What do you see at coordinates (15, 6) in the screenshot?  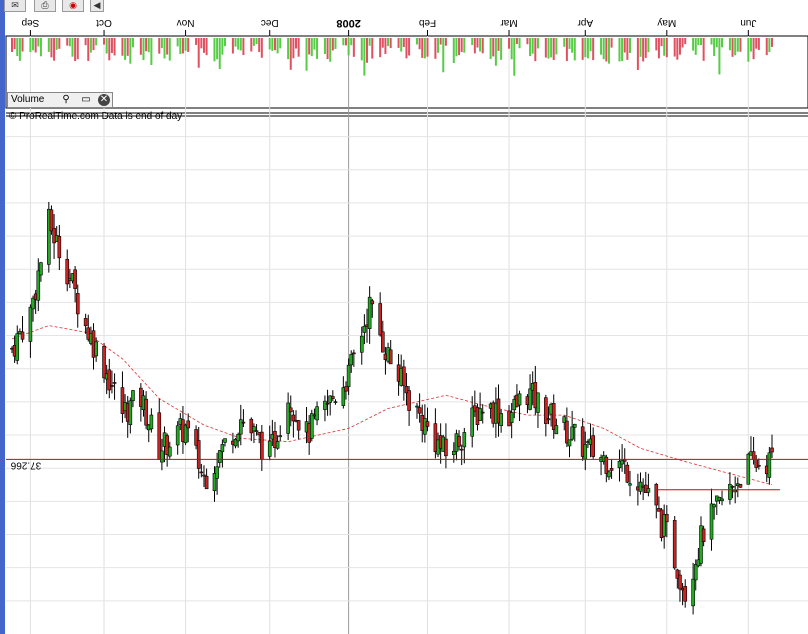 I see `mail-icon: ✉` at bounding box center [15, 6].